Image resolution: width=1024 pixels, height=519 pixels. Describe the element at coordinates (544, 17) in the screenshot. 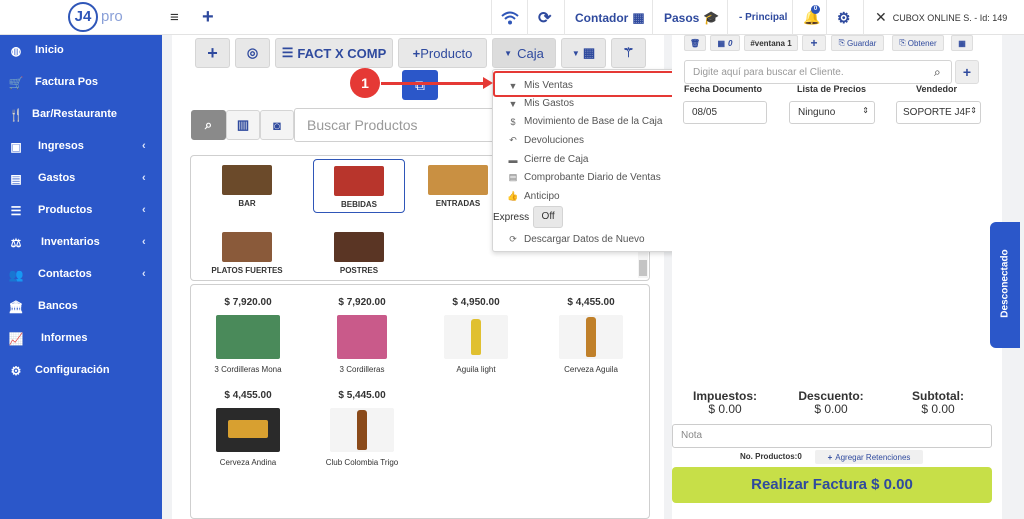

I see `sync-icon: ⟳` at that location.